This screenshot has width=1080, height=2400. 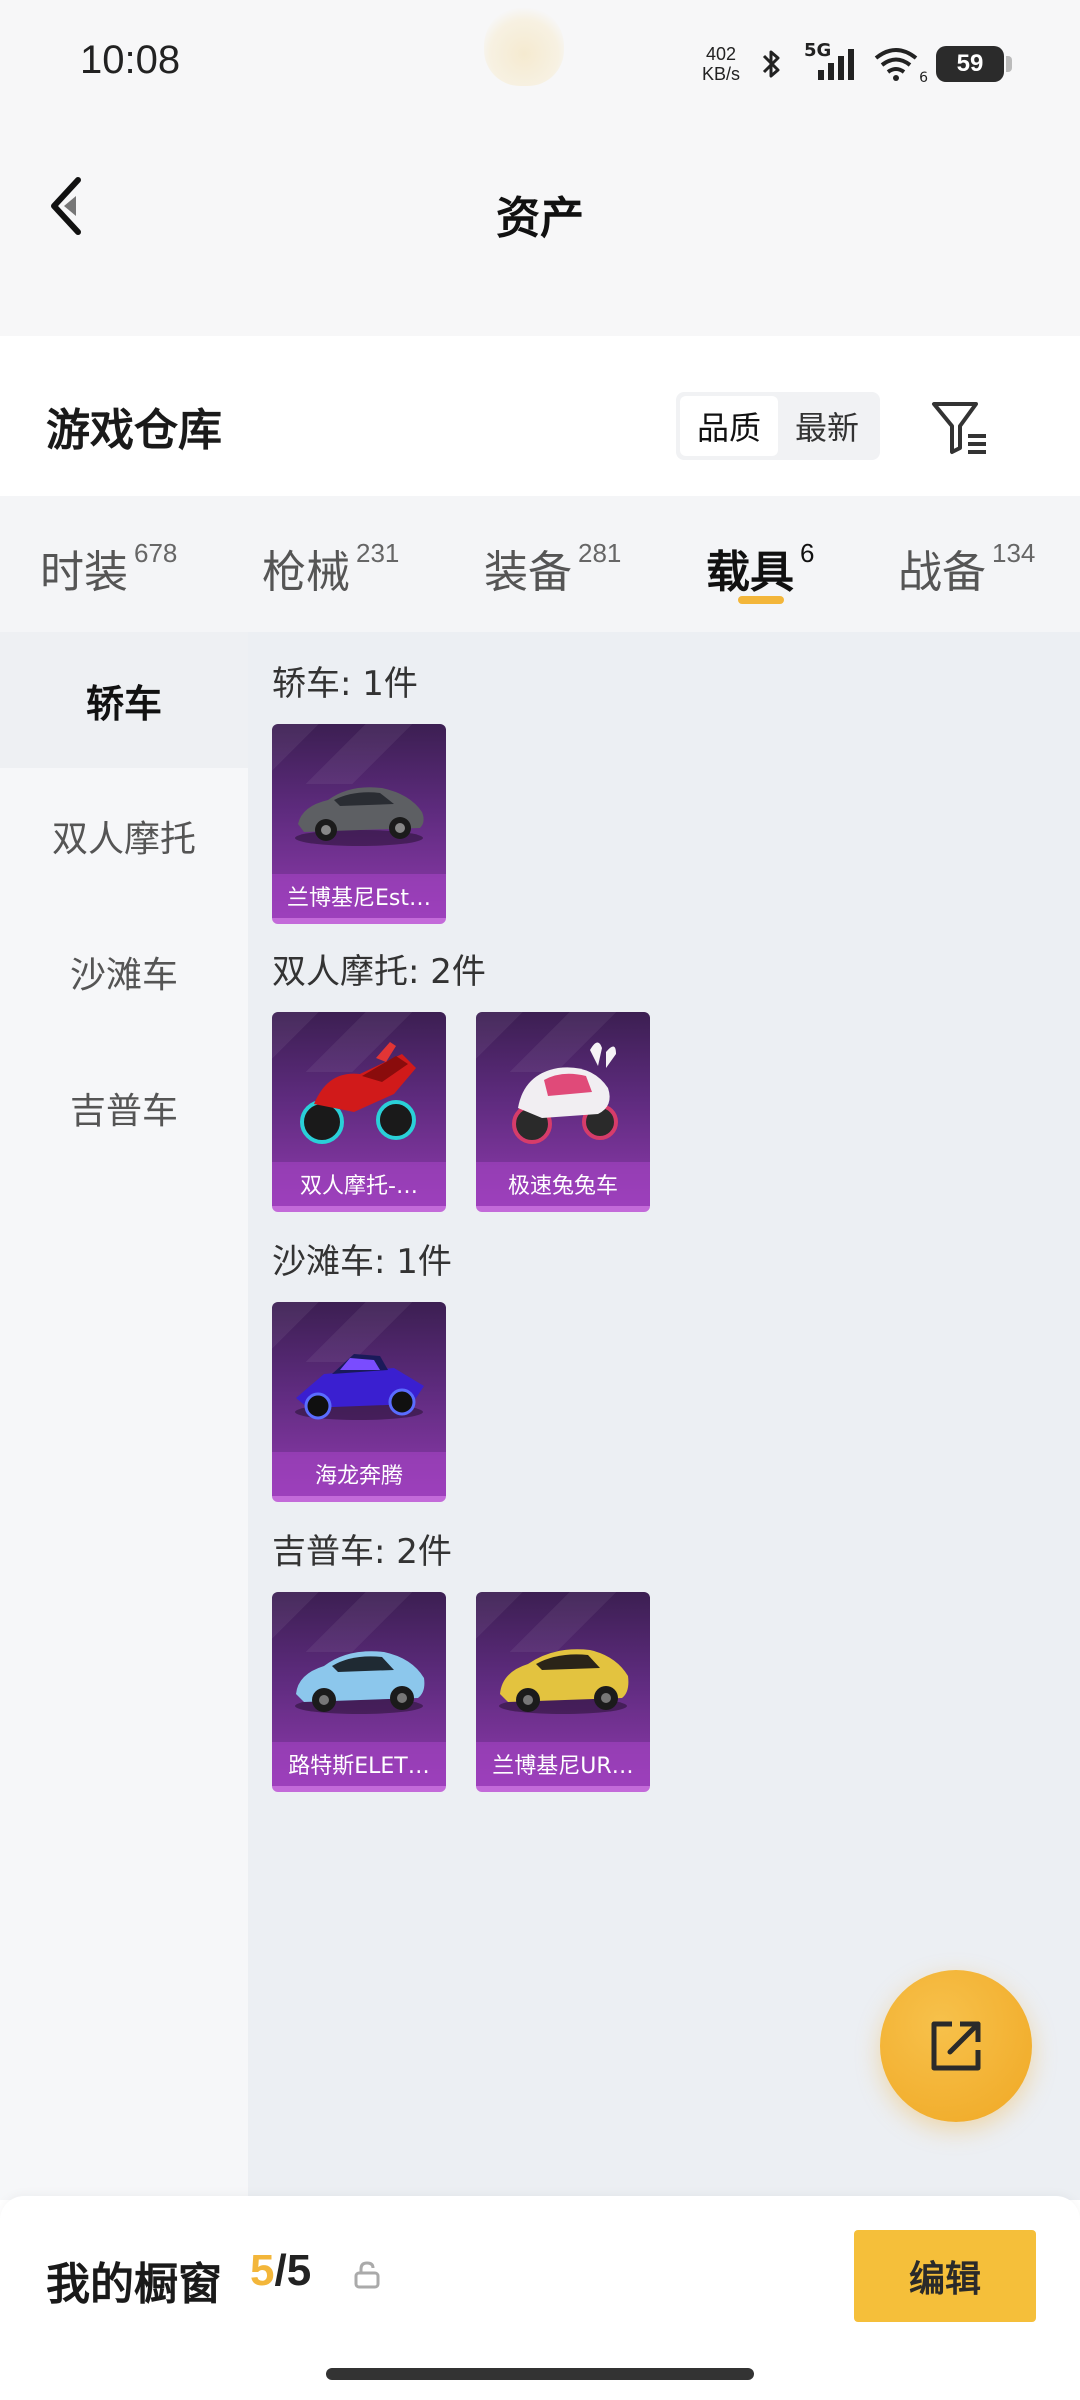 I want to click on tab-label: 装备, so click(x=528, y=572).